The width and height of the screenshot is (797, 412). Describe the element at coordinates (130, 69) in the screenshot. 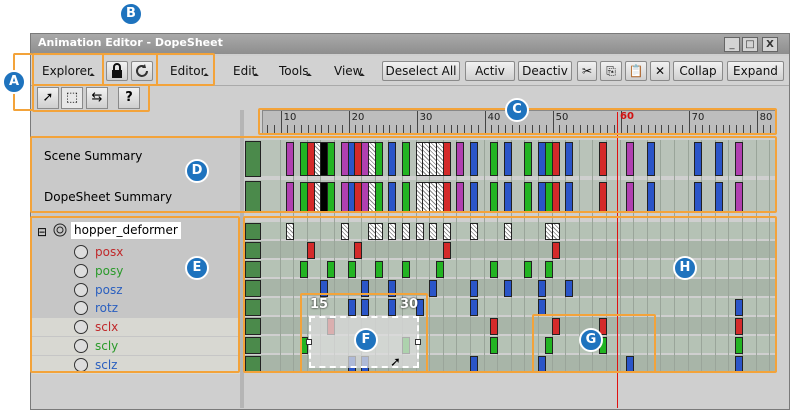

I see `annotation-box-b` at that location.